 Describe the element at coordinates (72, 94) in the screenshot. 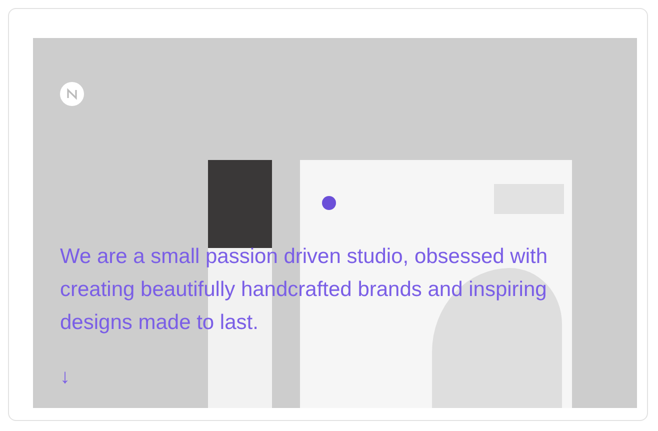

I see `logo-icon` at that location.